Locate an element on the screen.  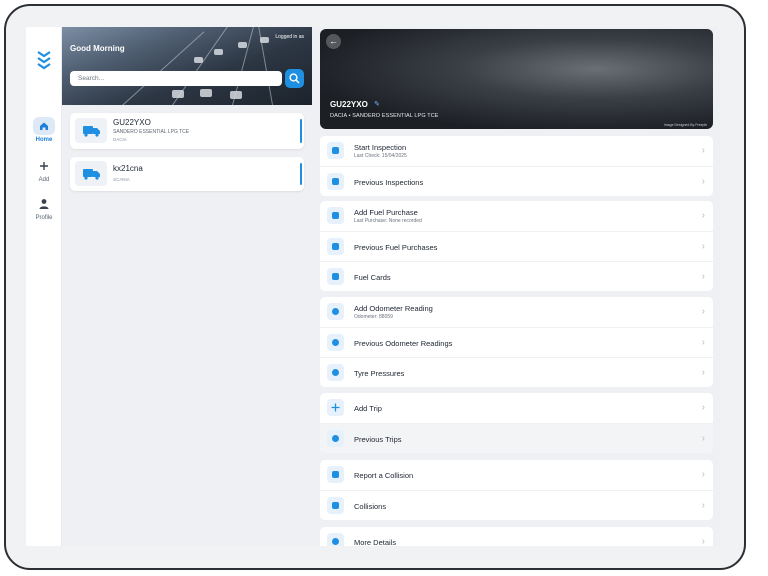
edit-icon: ✎ is located at coordinates (377, 104).